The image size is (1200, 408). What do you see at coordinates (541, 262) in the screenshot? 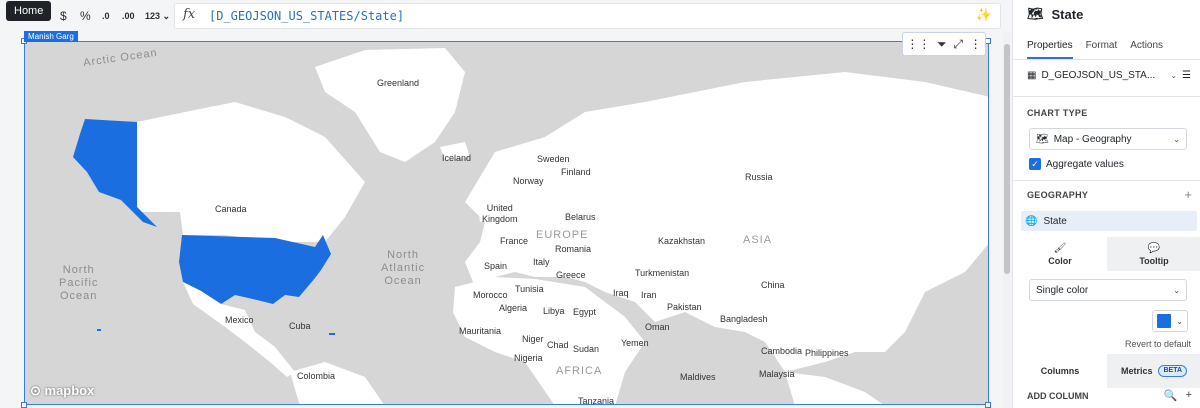
I see `label-italy: Italy` at bounding box center [541, 262].